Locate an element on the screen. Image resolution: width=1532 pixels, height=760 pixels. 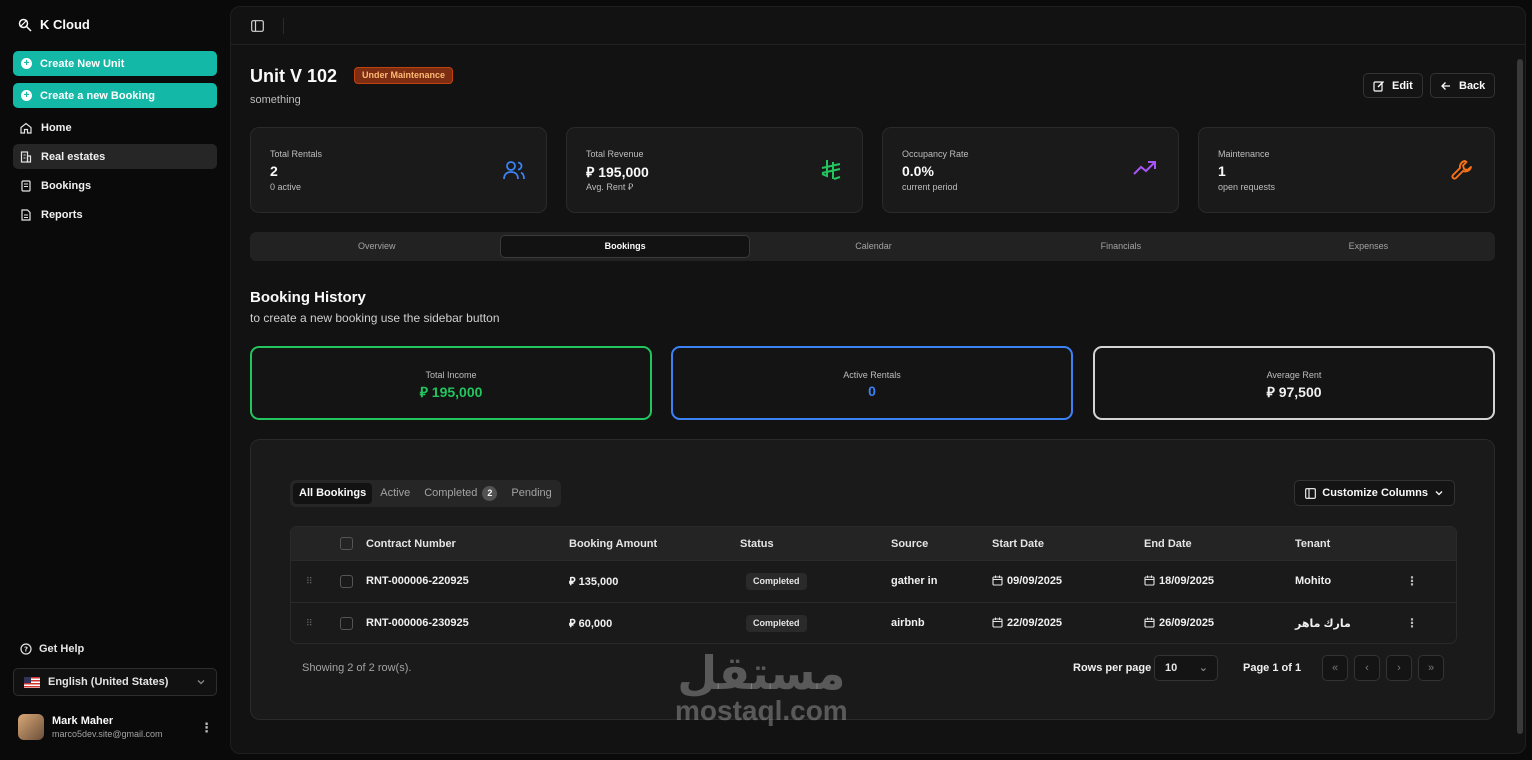
customize-columns-button: Customize Columns is located at coordinates (1374, 493).